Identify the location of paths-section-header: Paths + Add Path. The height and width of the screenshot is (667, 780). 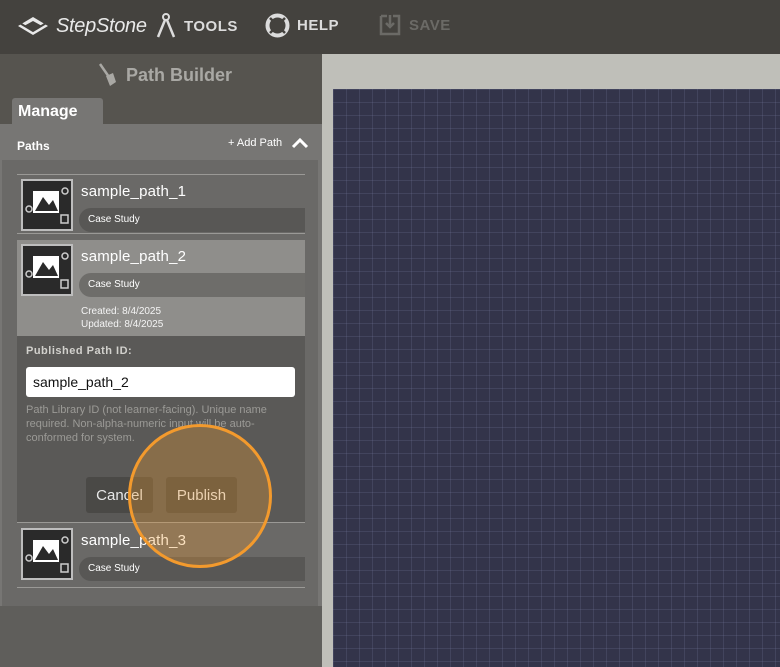
(161, 142).